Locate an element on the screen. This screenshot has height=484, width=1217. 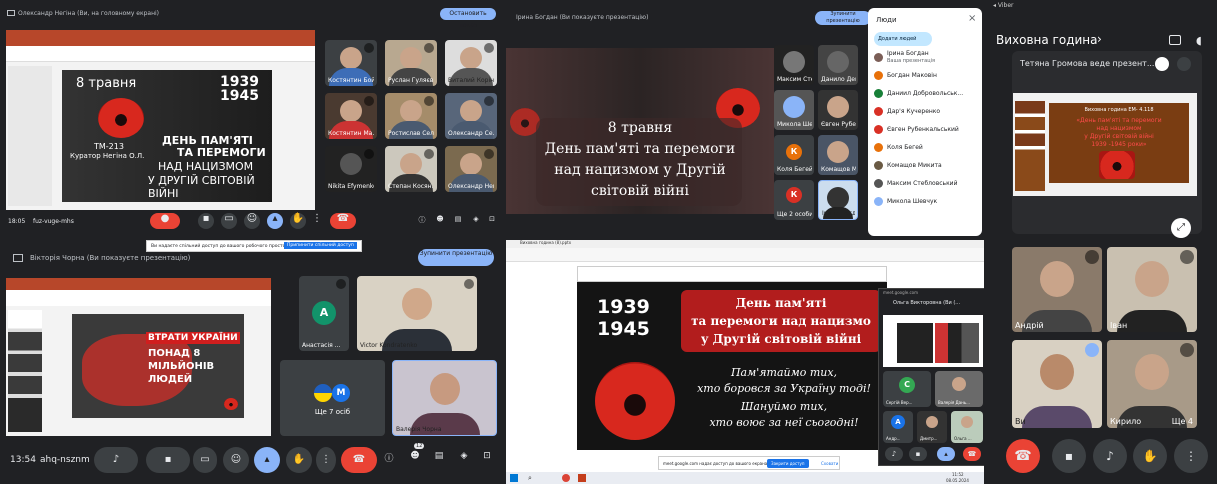
meeting-code: ahq-nsznm is located at coordinates (65, 460).